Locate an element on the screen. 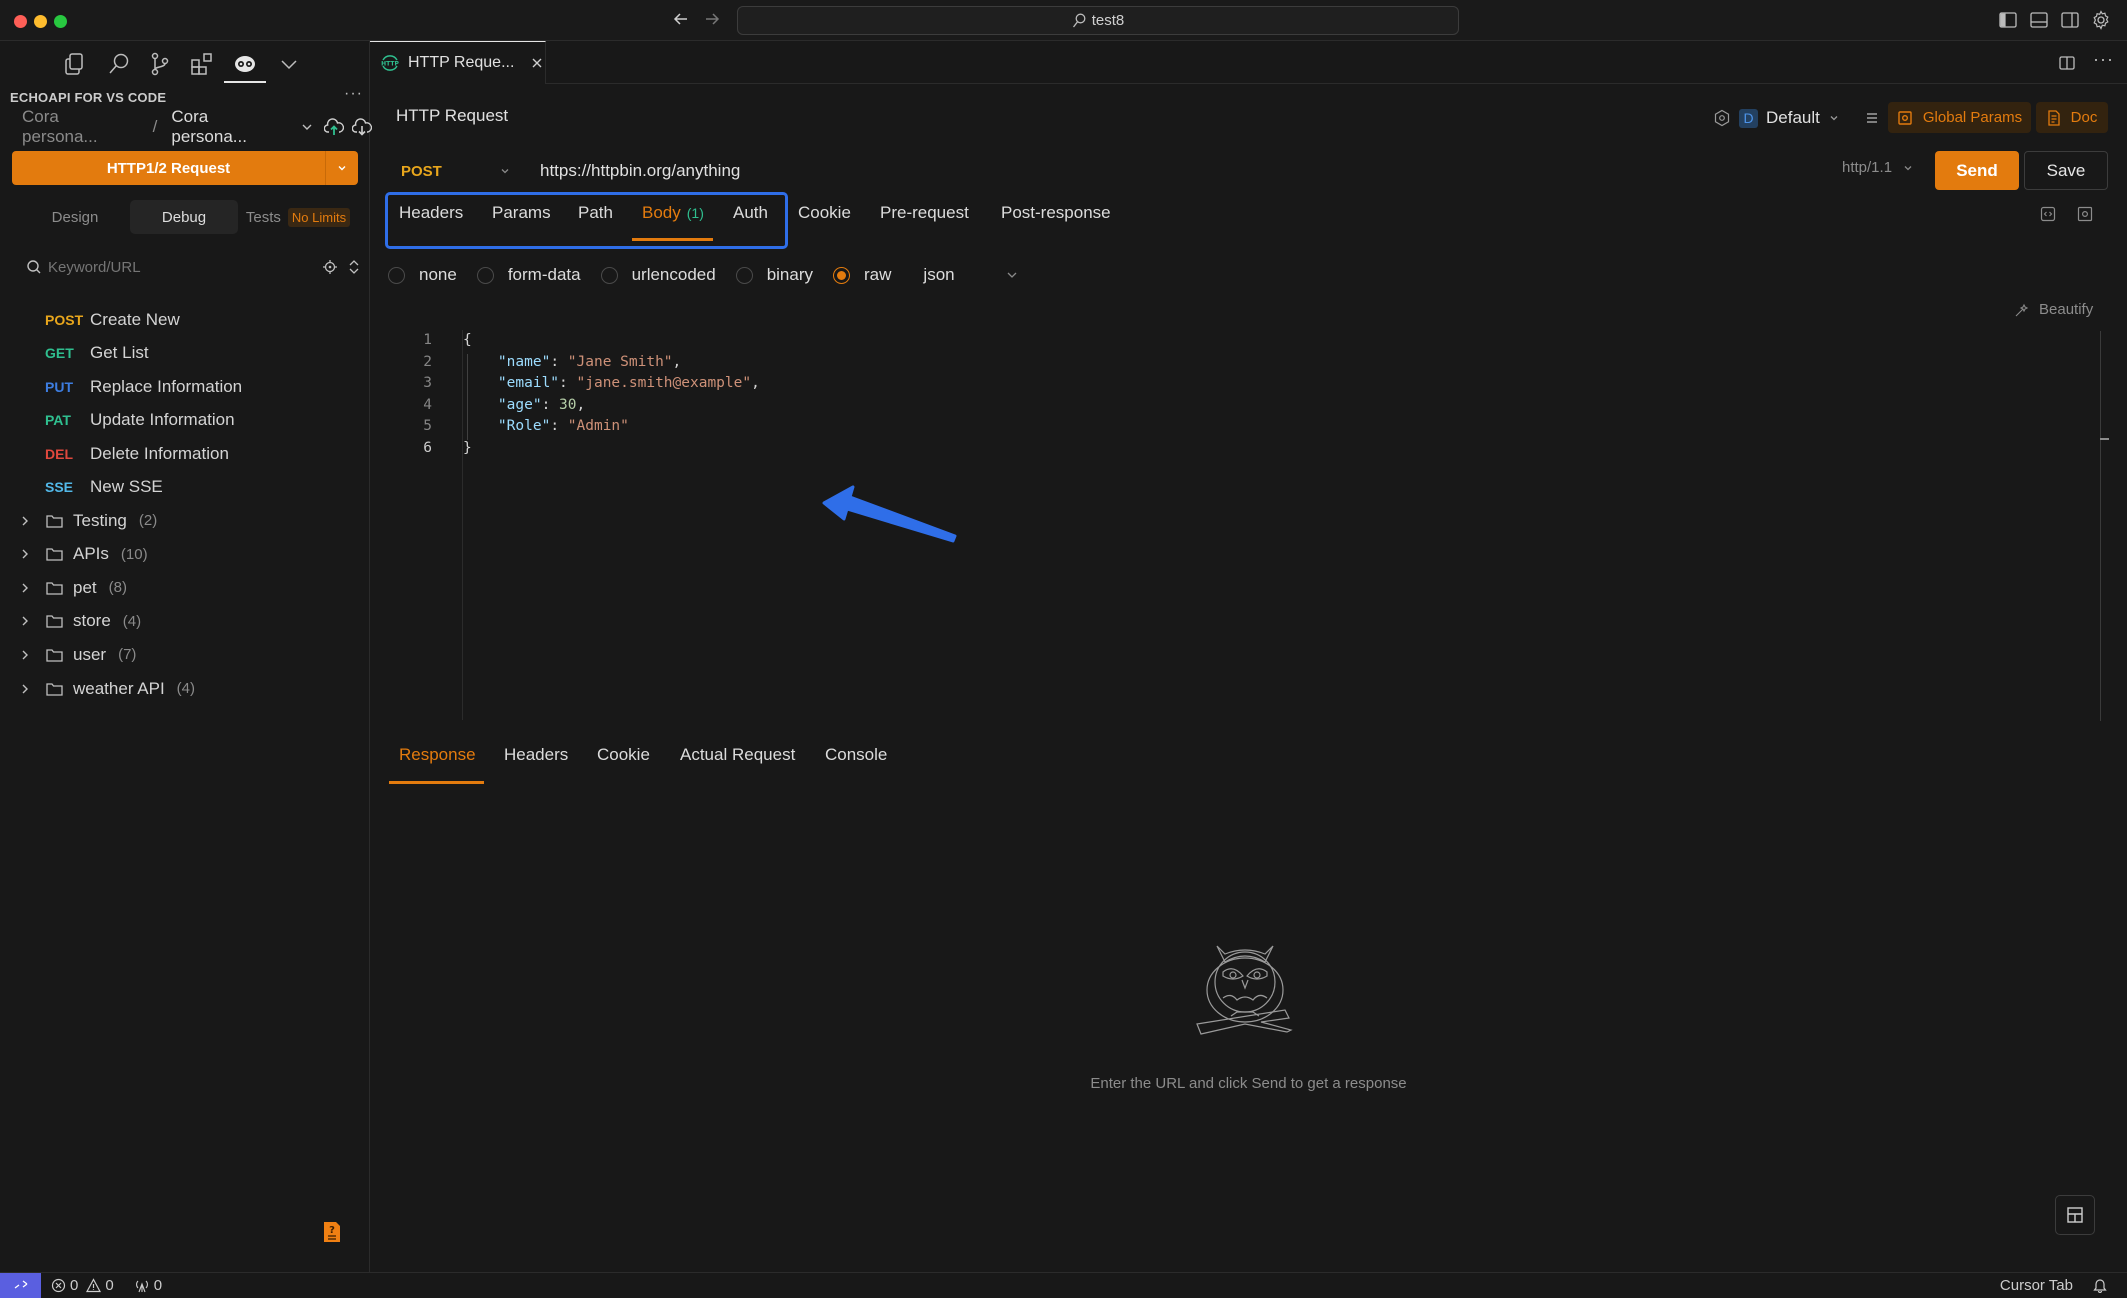 Image resolution: width=2127 pixels, height=1298 pixels. environment-selector: D Default is located at coordinates (1796, 118).